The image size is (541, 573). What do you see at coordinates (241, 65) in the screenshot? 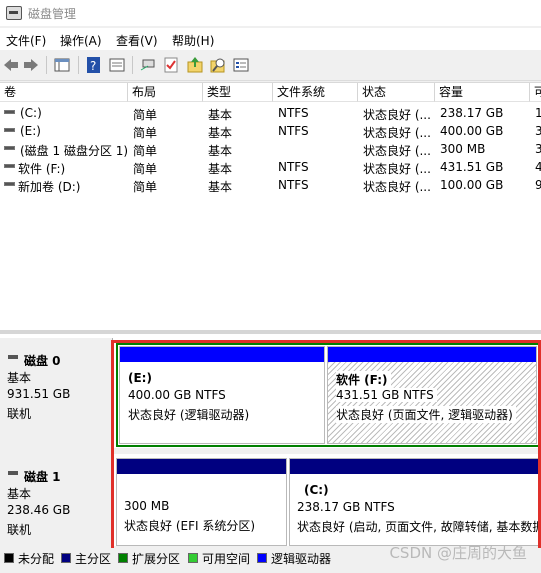
I see `settings-list-icon` at bounding box center [241, 65].